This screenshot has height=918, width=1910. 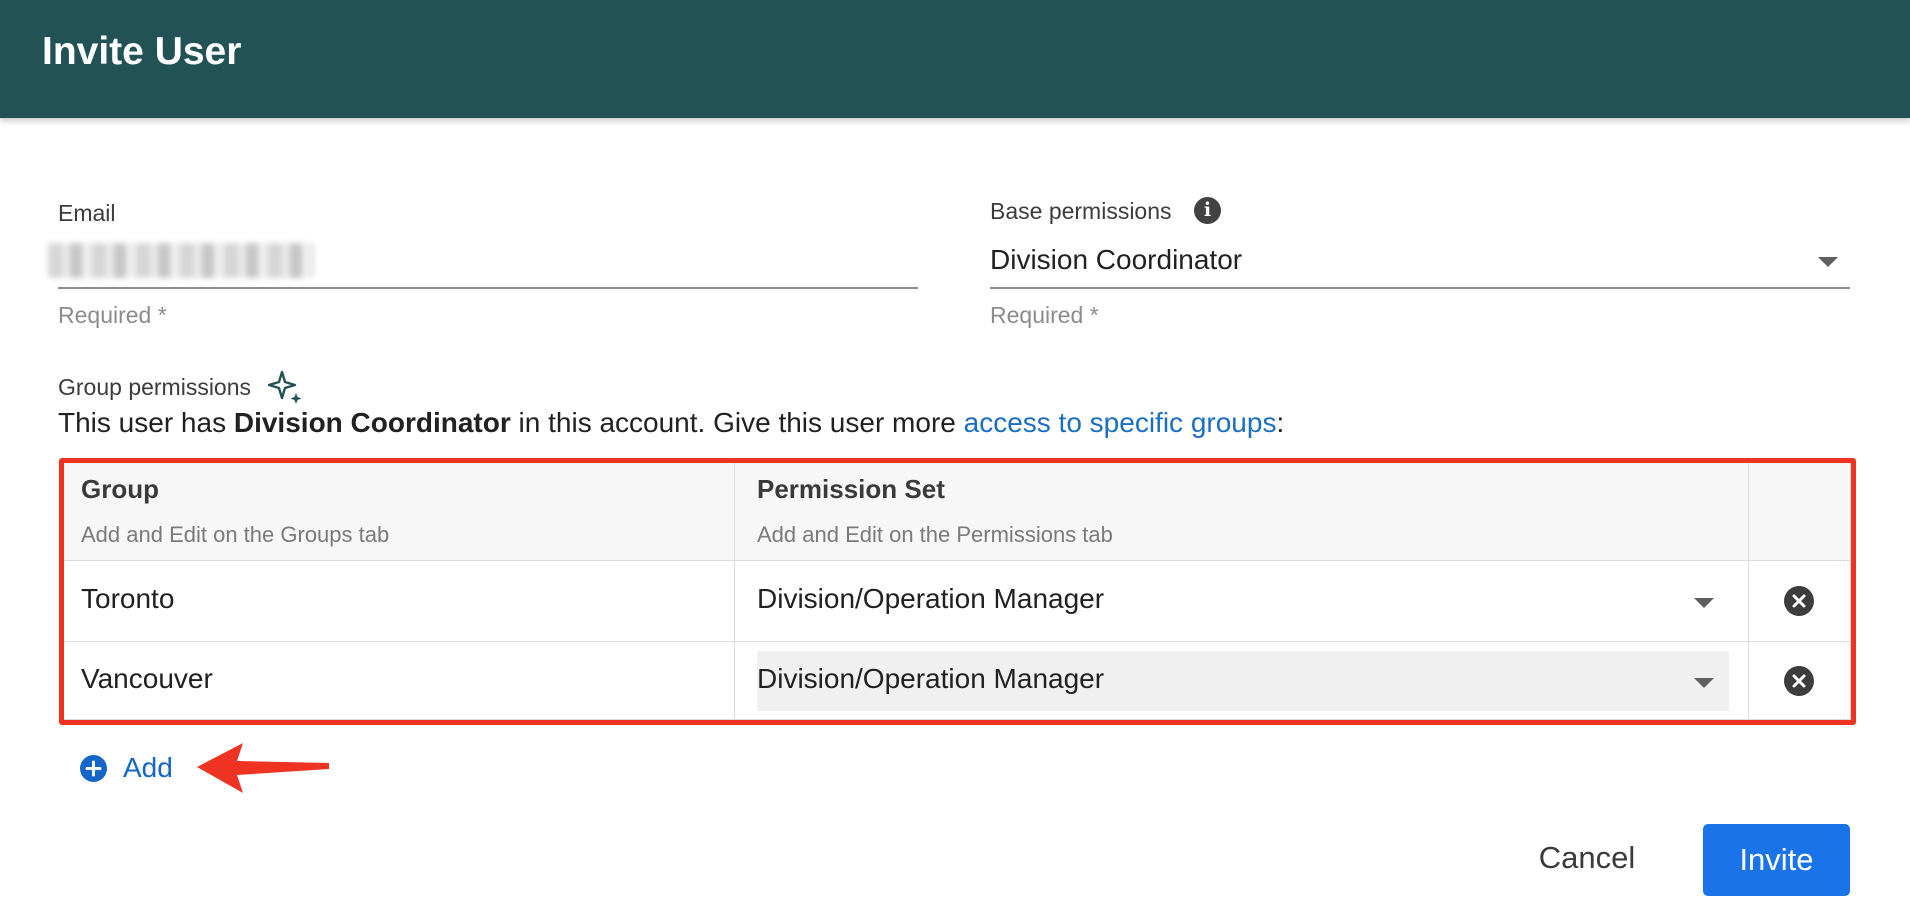 I want to click on base-permissions-helper: Required *, so click(x=1044, y=315).